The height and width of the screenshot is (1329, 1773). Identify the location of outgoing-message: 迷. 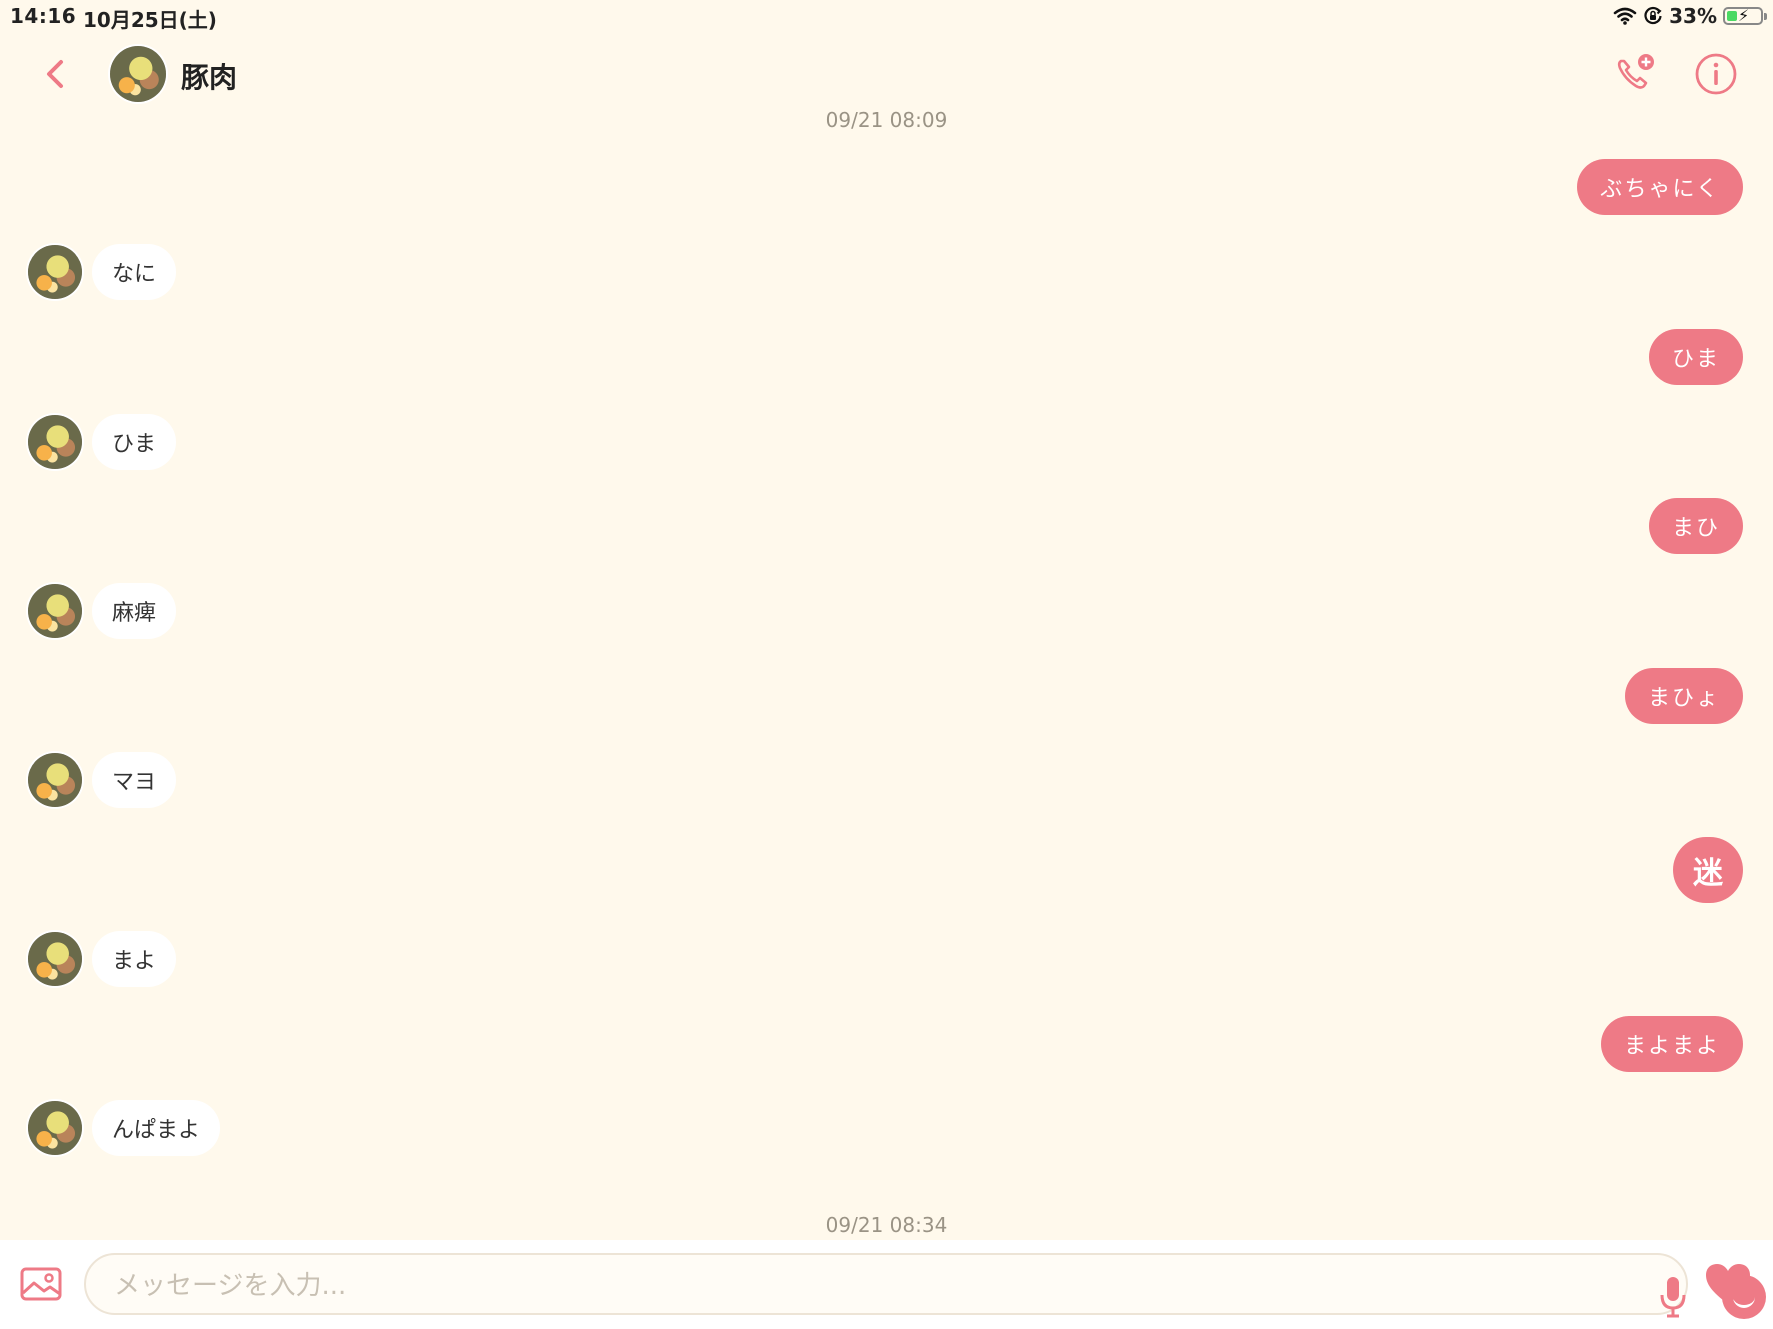
(1708, 870).